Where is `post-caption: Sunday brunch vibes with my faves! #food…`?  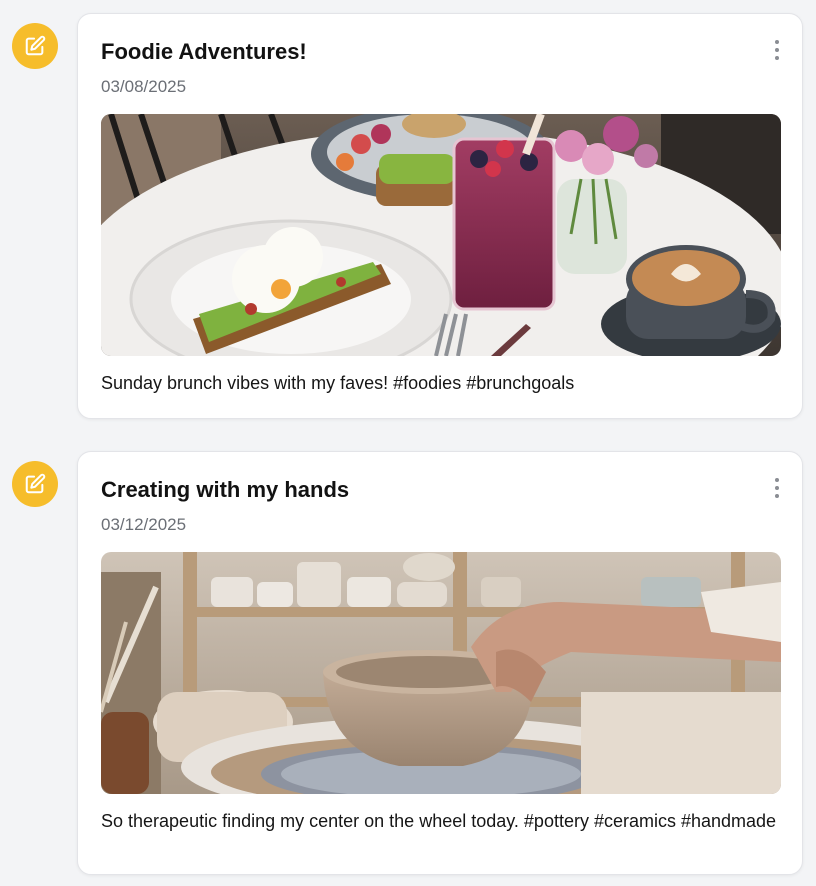 post-caption: Sunday brunch vibes with my faves! #food… is located at coordinates (338, 383).